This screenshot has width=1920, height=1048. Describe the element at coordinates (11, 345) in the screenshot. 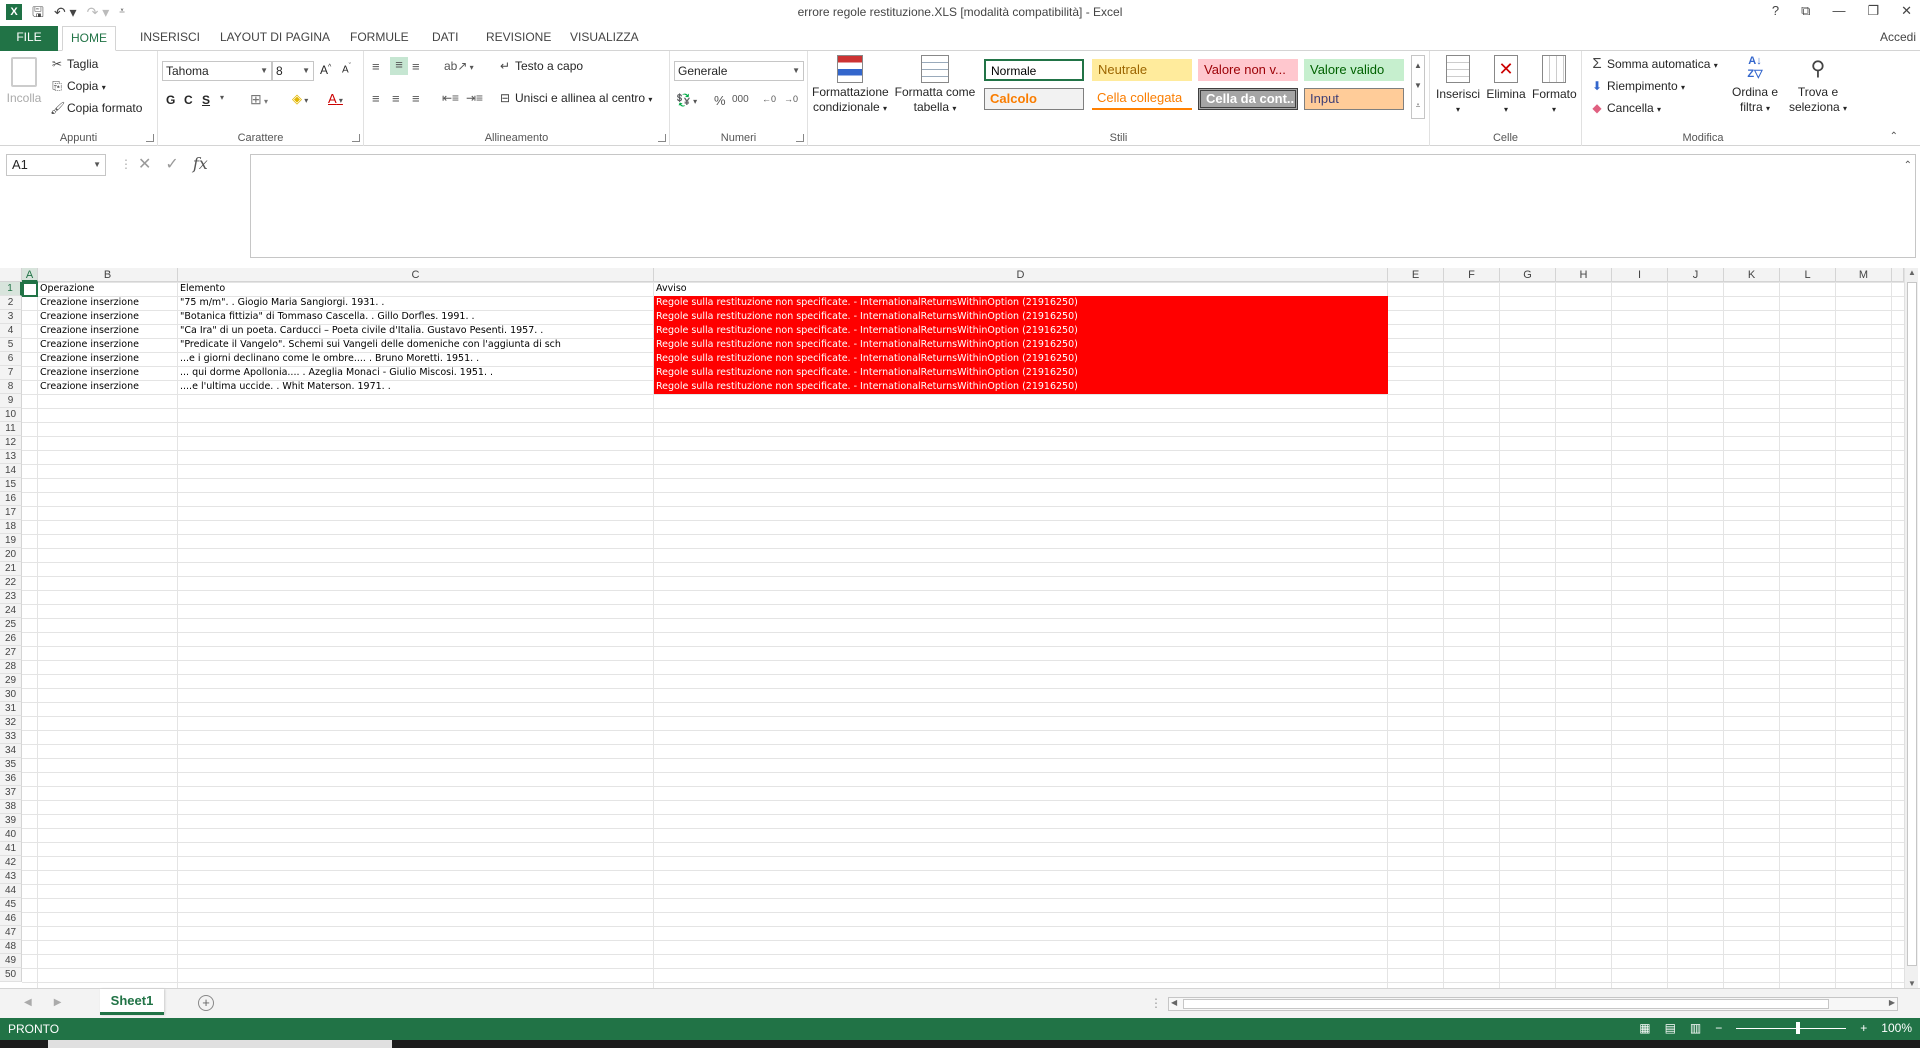

I see `row-header-5: 5` at that location.